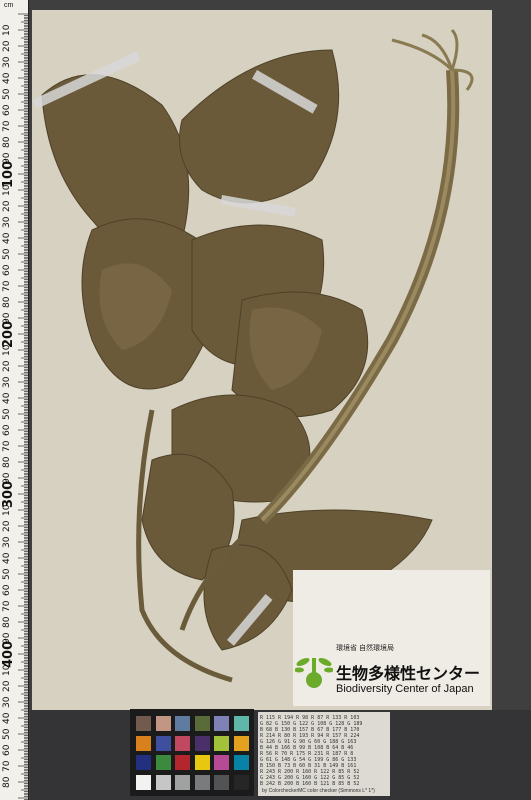  I want to click on logo-subtitle: 環境省 自然環境局, so click(365, 648).